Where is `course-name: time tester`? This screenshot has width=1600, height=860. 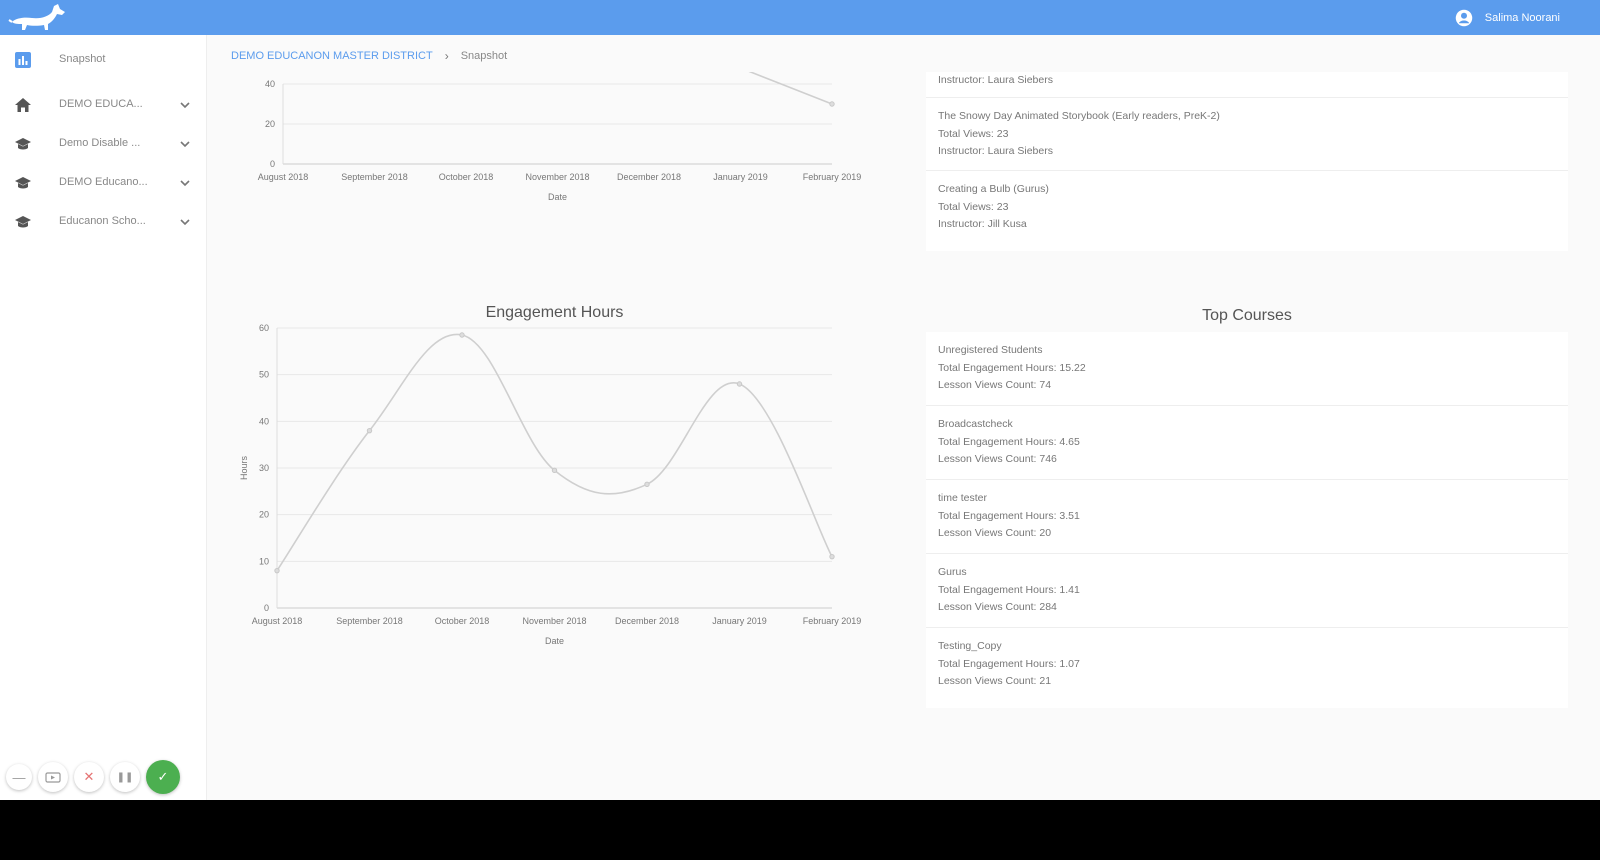
course-name: time tester is located at coordinates (963, 498).